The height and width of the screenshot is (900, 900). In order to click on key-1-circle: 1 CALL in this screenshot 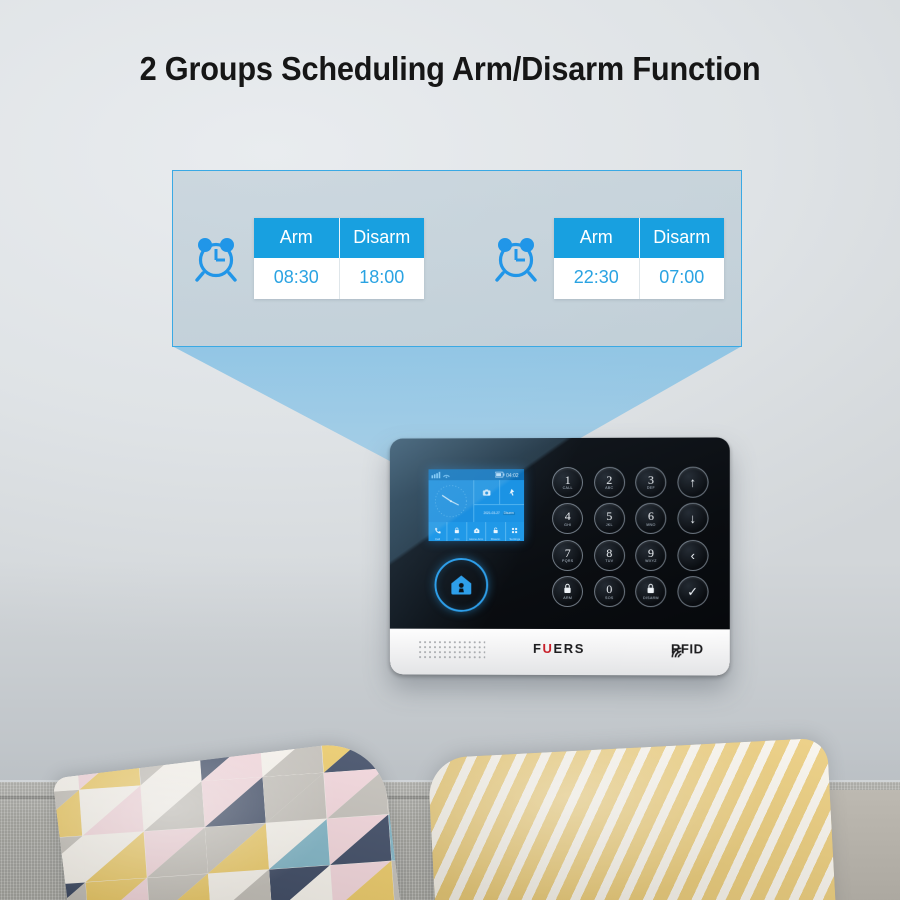, I will do `click(568, 482)`.